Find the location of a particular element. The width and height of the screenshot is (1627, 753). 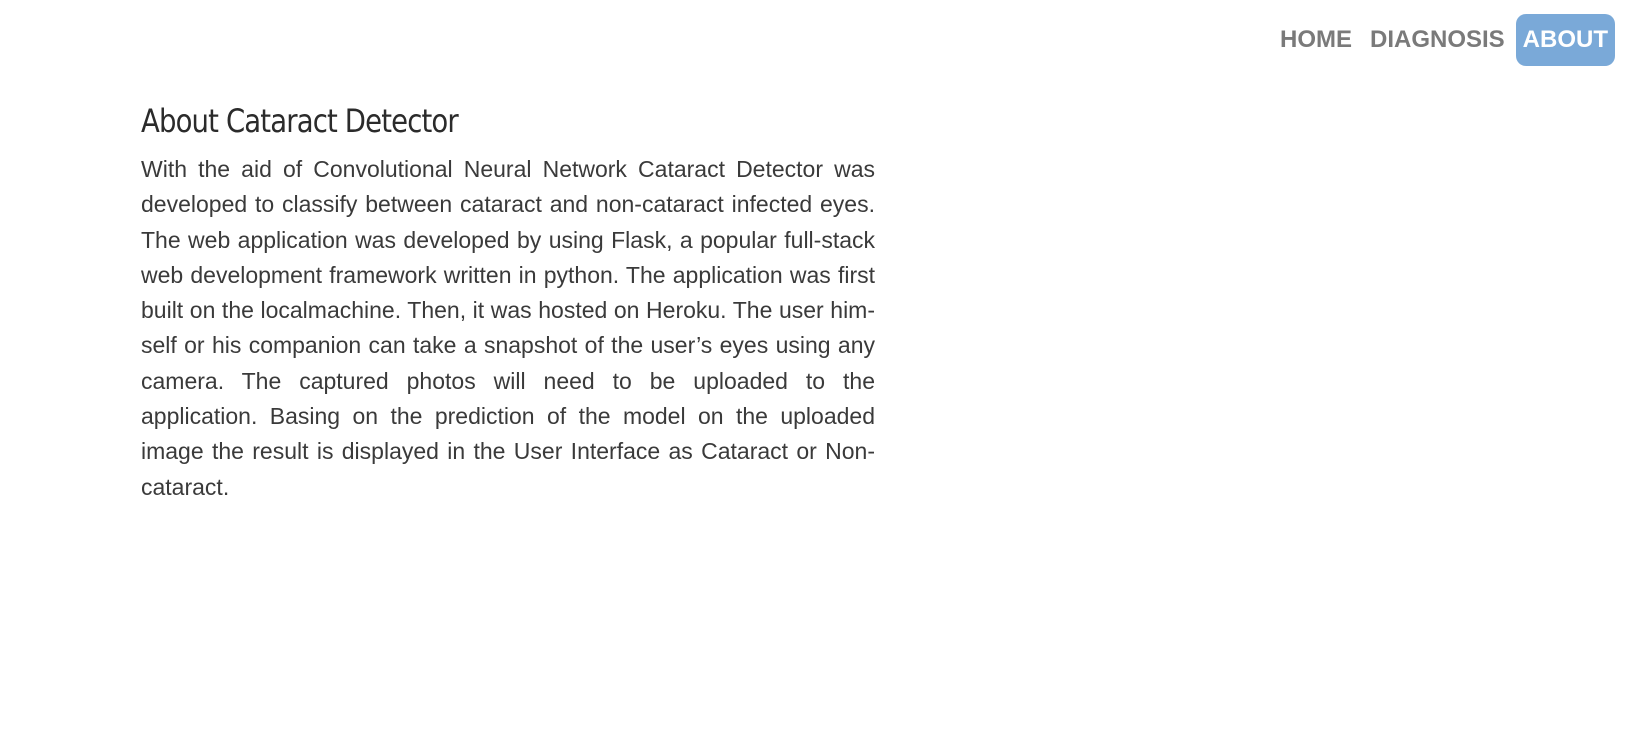

page-title: About Cataract Detector is located at coordinates (300, 121).